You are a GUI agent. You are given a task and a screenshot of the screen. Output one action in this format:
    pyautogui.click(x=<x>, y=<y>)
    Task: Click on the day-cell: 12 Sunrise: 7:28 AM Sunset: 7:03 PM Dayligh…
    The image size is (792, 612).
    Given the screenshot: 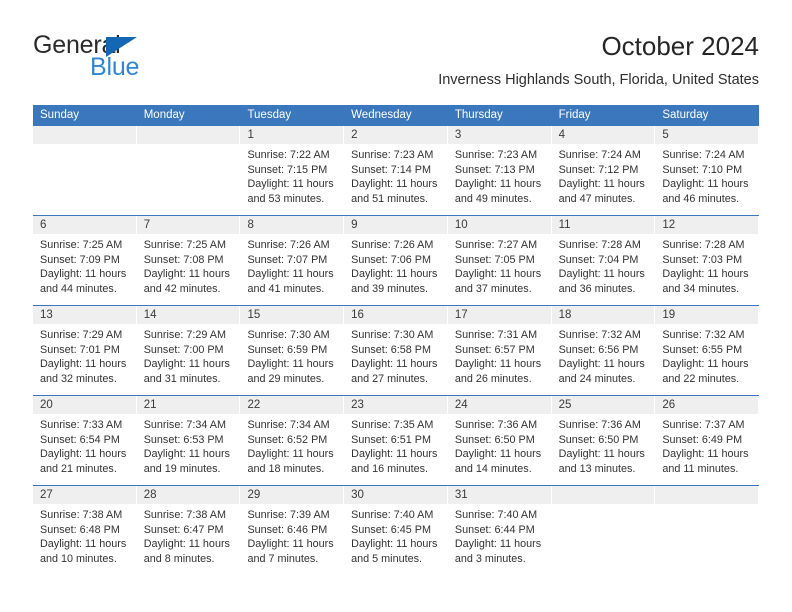 What is the action you would take?
    pyautogui.click(x=707, y=260)
    